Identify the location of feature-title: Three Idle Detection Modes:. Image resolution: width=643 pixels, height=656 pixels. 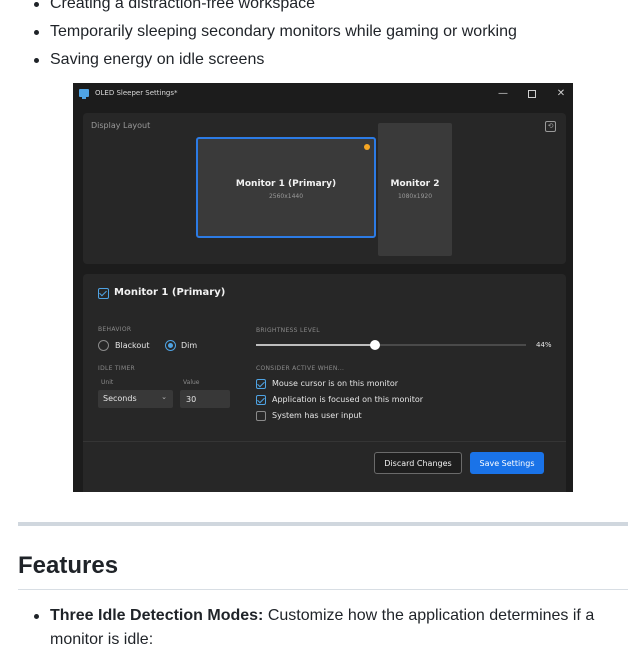
(157, 615).